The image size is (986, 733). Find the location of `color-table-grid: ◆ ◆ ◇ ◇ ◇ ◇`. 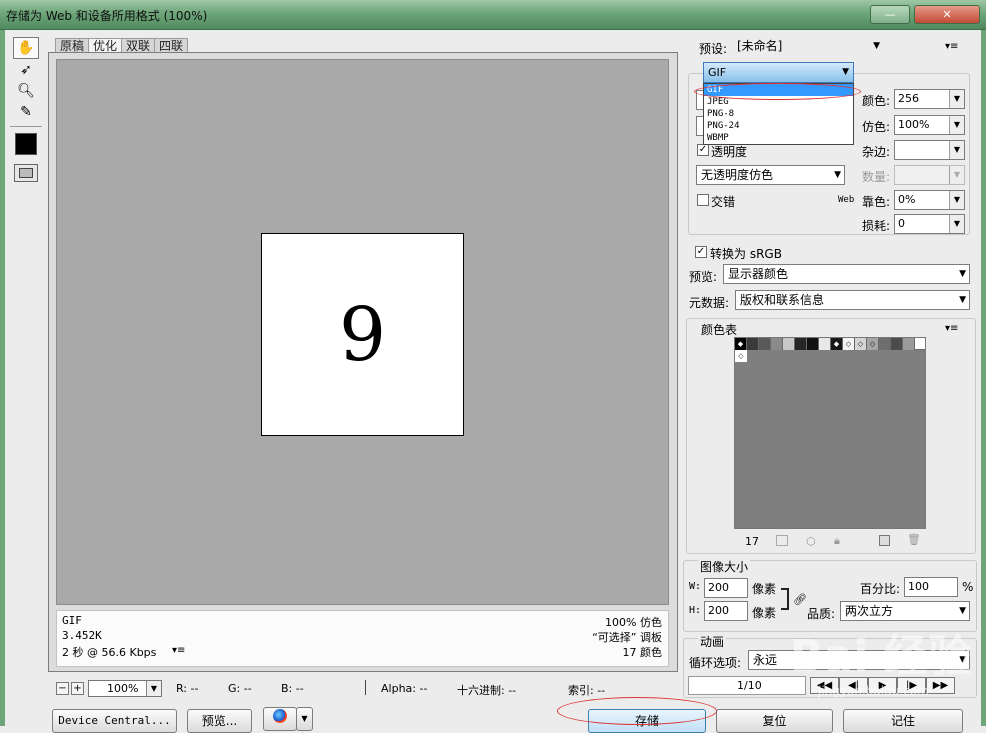

color-table-grid: ◆ ◆ ◇ ◇ ◇ ◇ is located at coordinates (830, 433).